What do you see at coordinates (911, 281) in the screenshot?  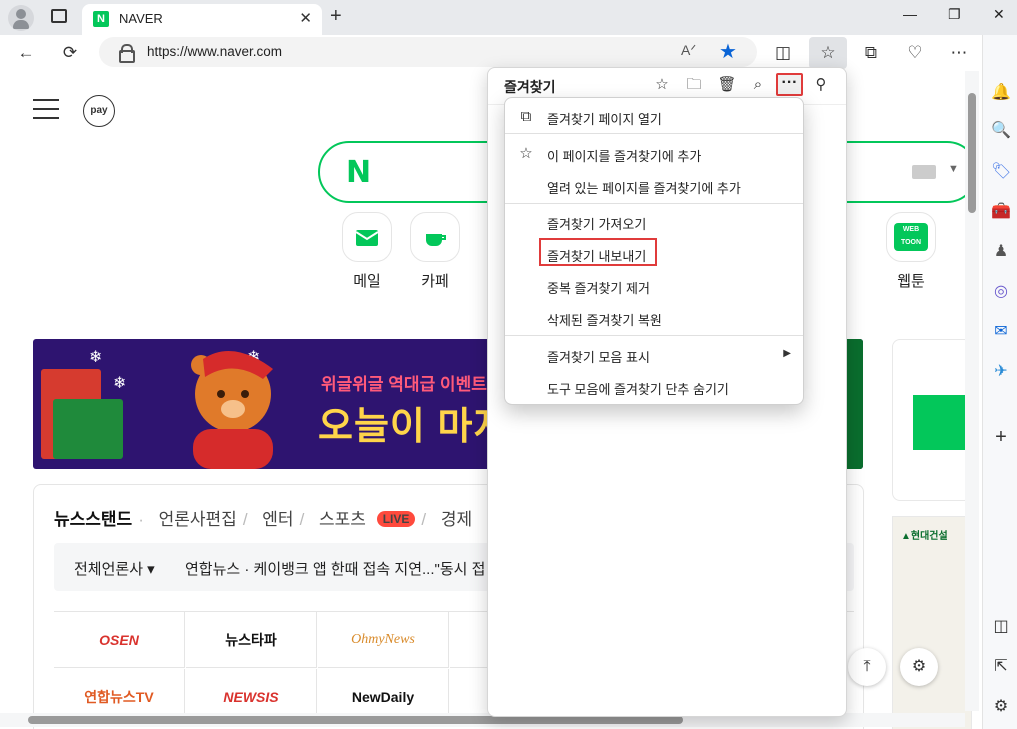 I see `service-label: 웹툰` at bounding box center [911, 281].